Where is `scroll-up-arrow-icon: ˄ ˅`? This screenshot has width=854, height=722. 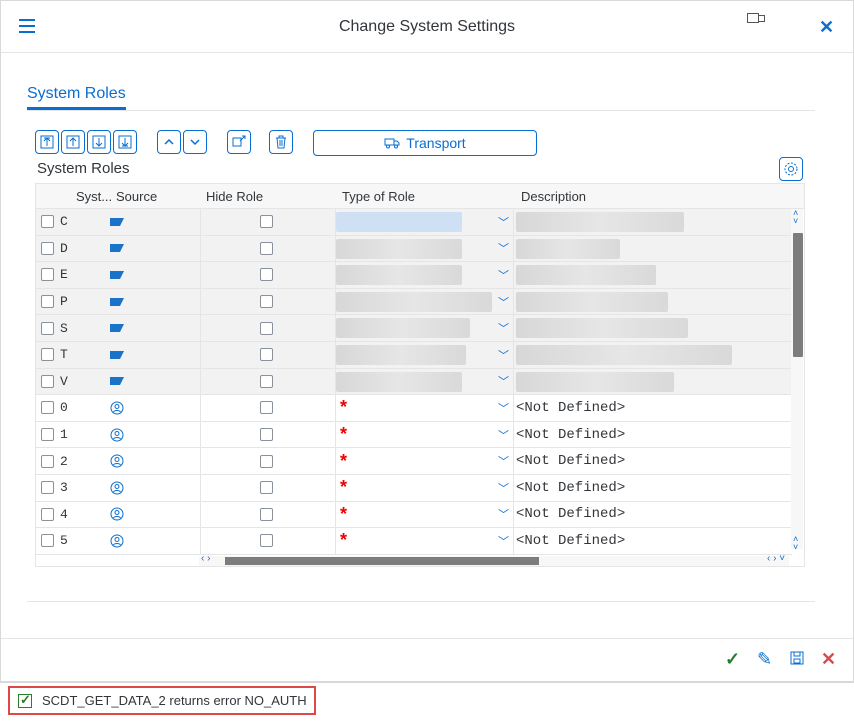 scroll-up-arrow-icon: ˄ ˅ is located at coordinates (795, 217).